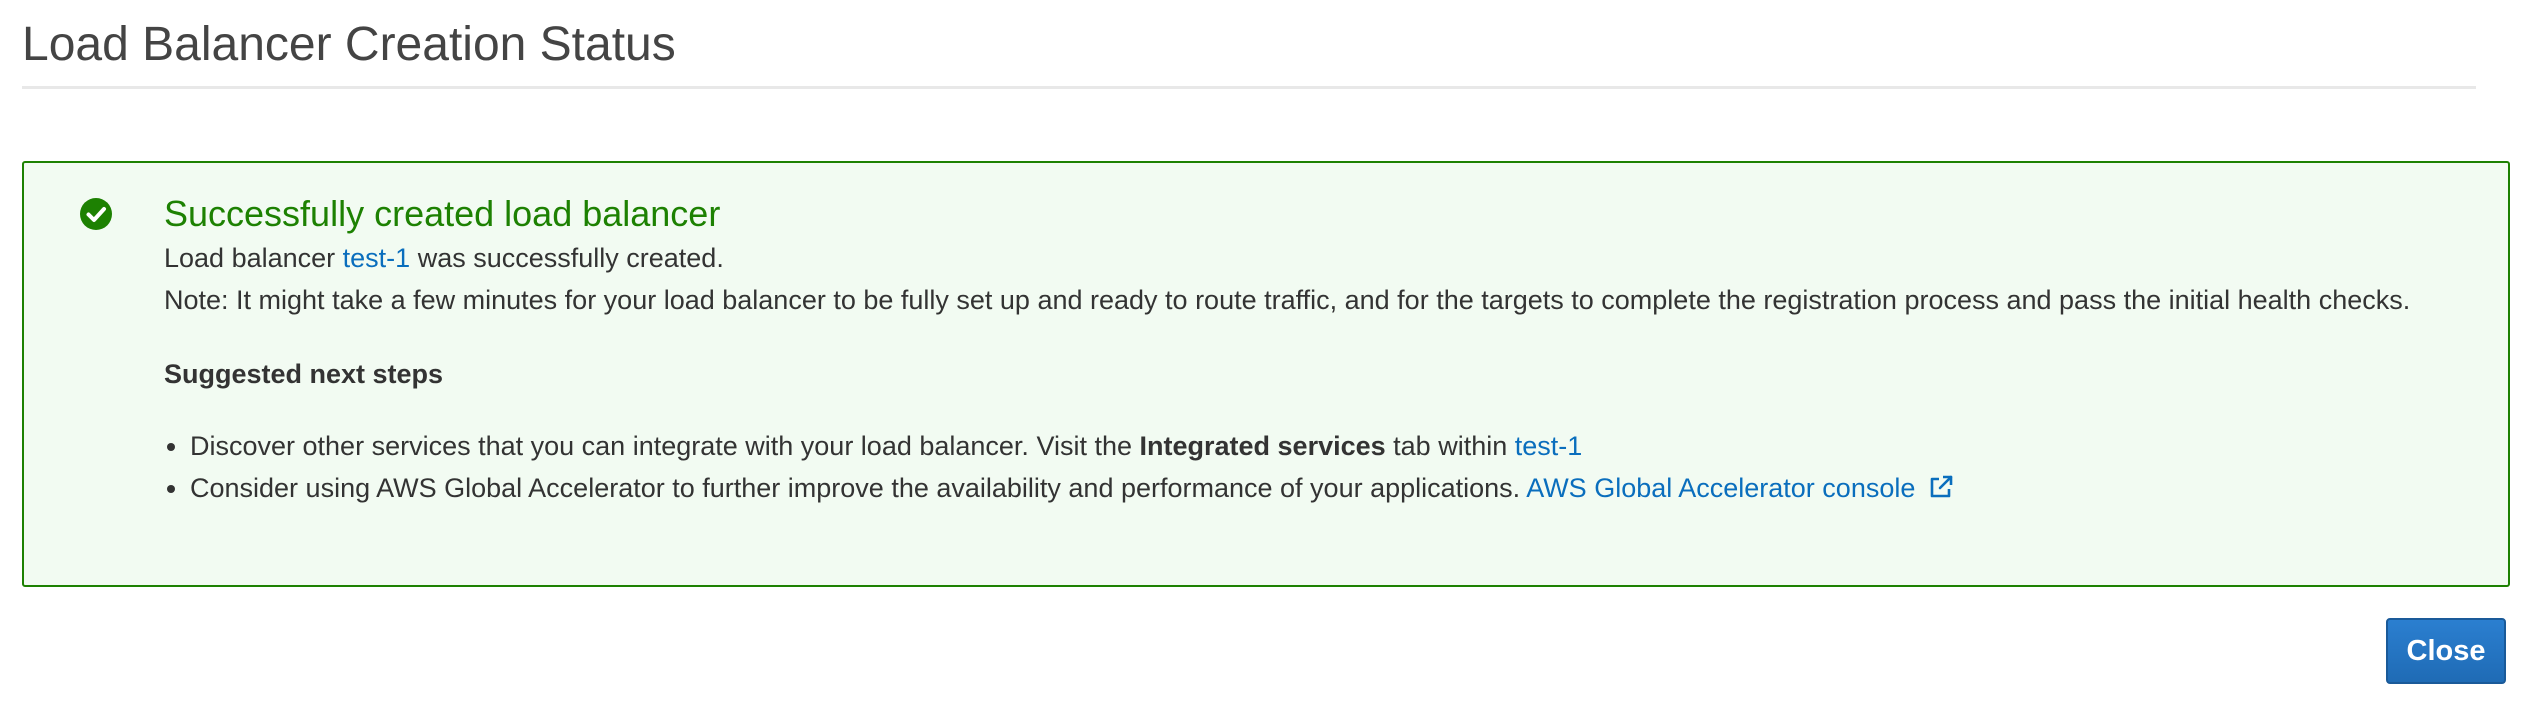 The width and height of the screenshot is (2536, 708). I want to click on check-circle-icon, so click(96, 214).